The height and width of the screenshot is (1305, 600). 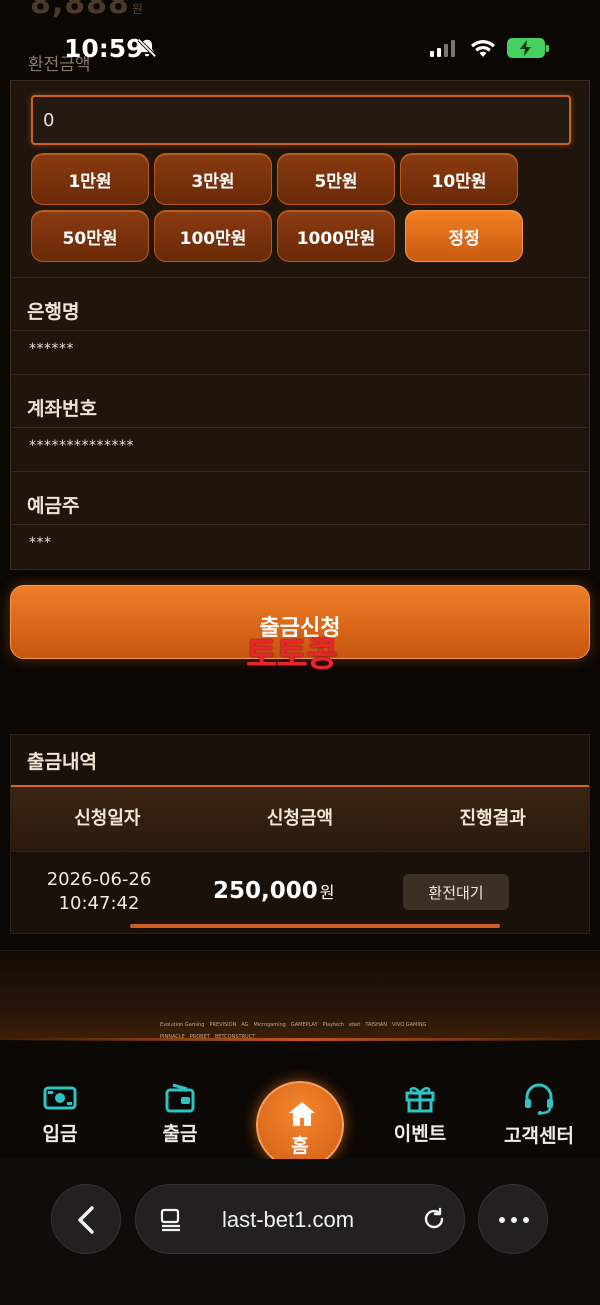 I want to click on account-number-value: **************, so click(x=81, y=446).